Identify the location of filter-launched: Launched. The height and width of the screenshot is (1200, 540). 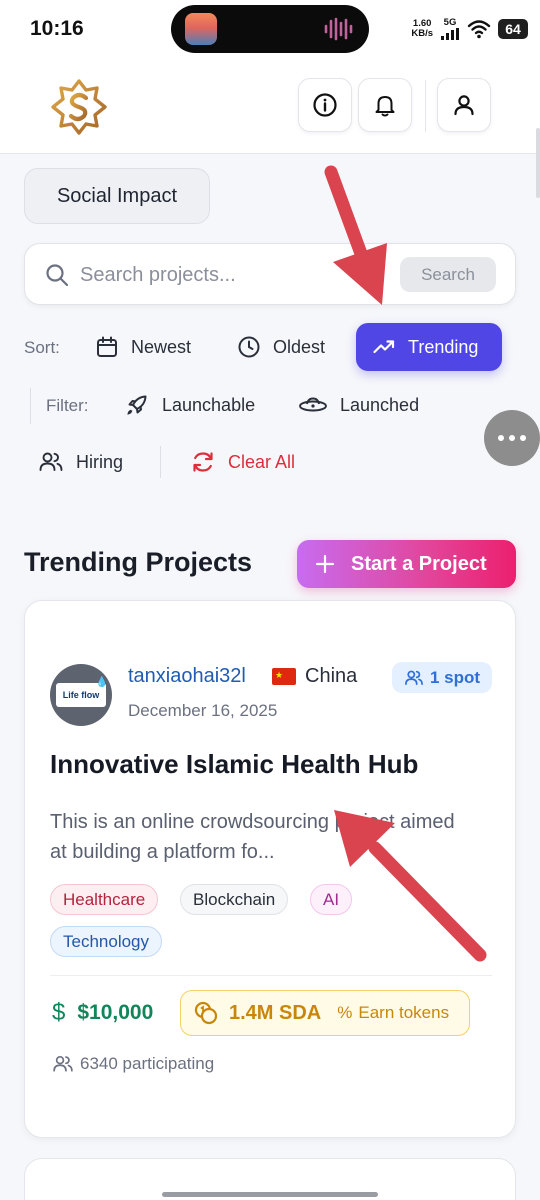
(358, 405).